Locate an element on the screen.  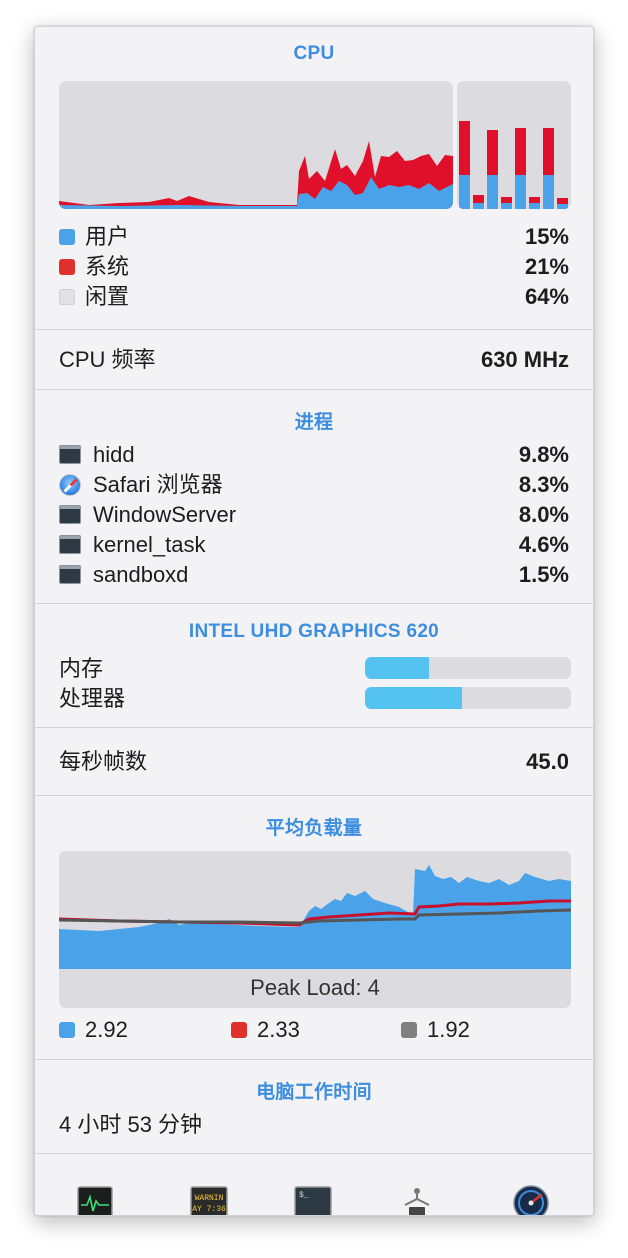
load-15min-swatch is located at coordinates (409, 1030).